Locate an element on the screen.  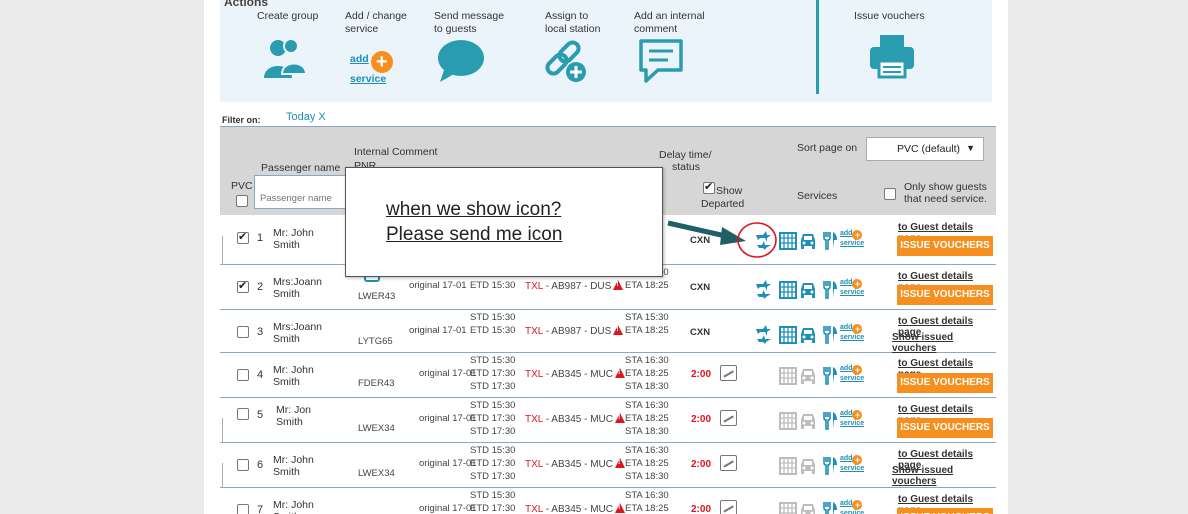
annotation-line-1: when we show icon? is located at coordinates (474, 209).